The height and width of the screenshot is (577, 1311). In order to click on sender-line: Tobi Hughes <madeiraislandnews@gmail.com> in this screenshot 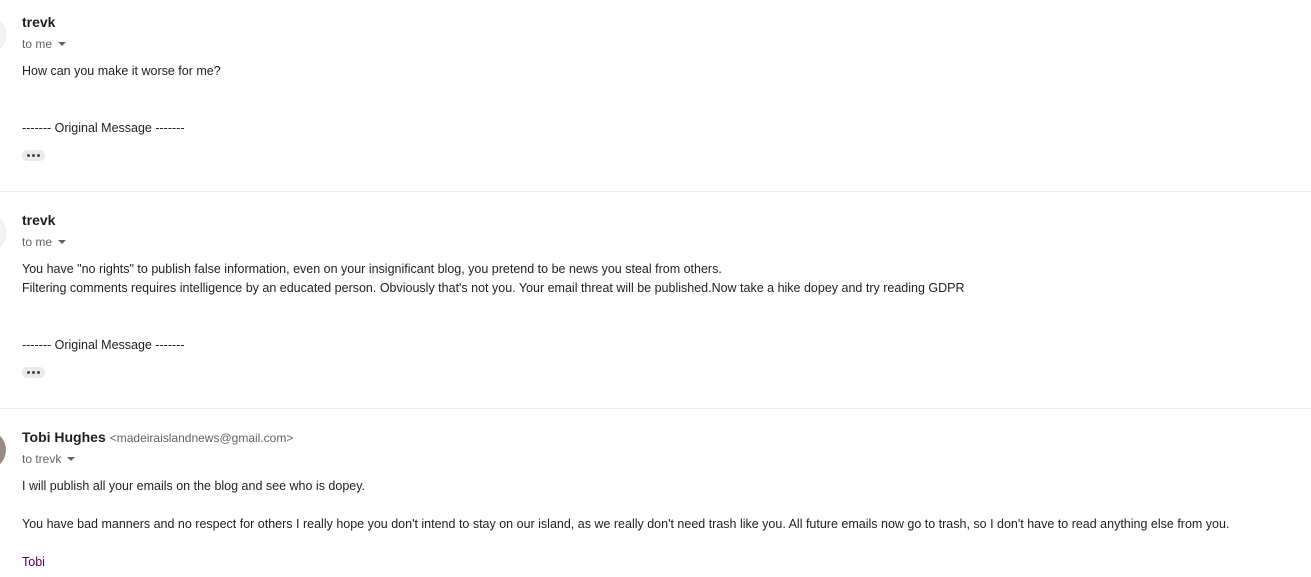, I will do `click(157, 438)`.